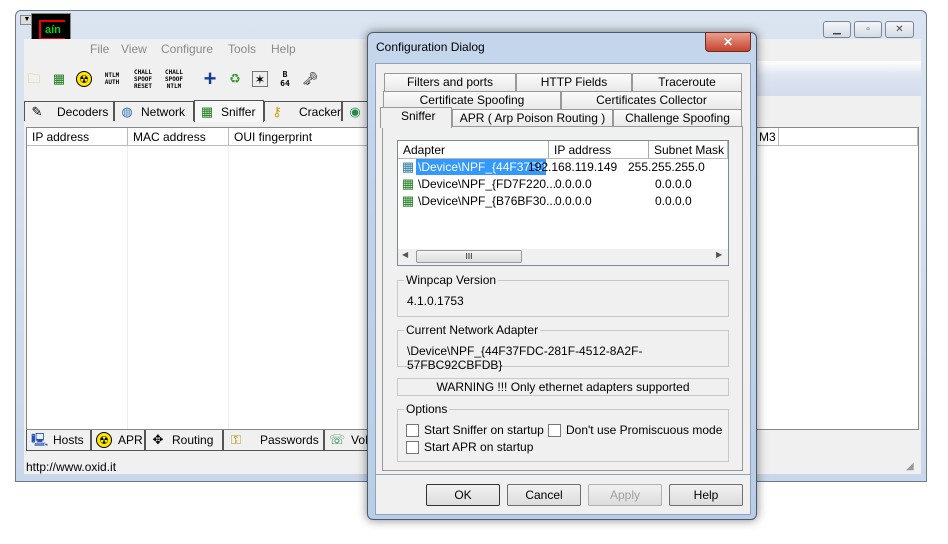  Describe the element at coordinates (469, 447) in the screenshot. I see `start-apr-checkbox: Start APR on startup` at that location.